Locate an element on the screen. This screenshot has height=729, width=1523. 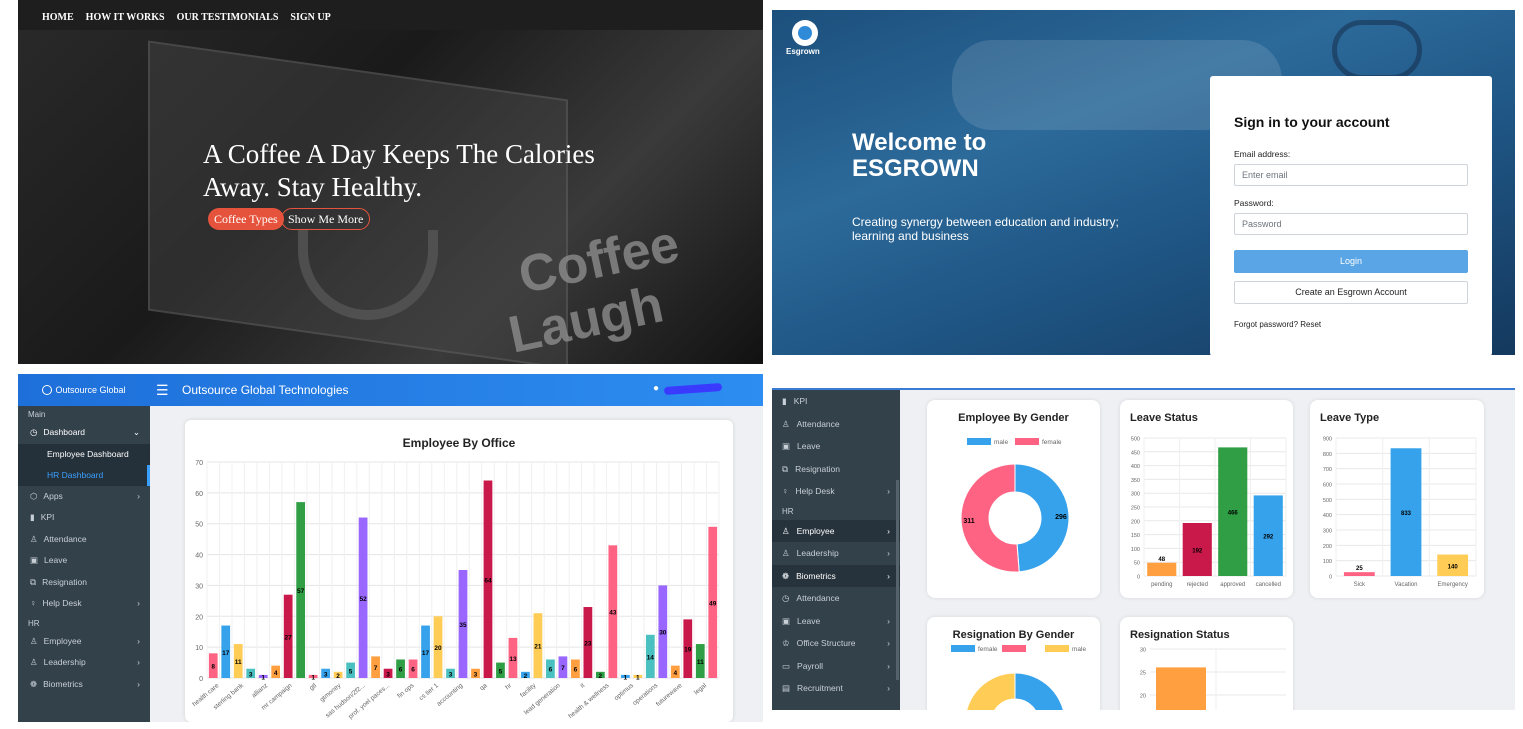
nav-sign-up: SIGN UP is located at coordinates (310, 21).